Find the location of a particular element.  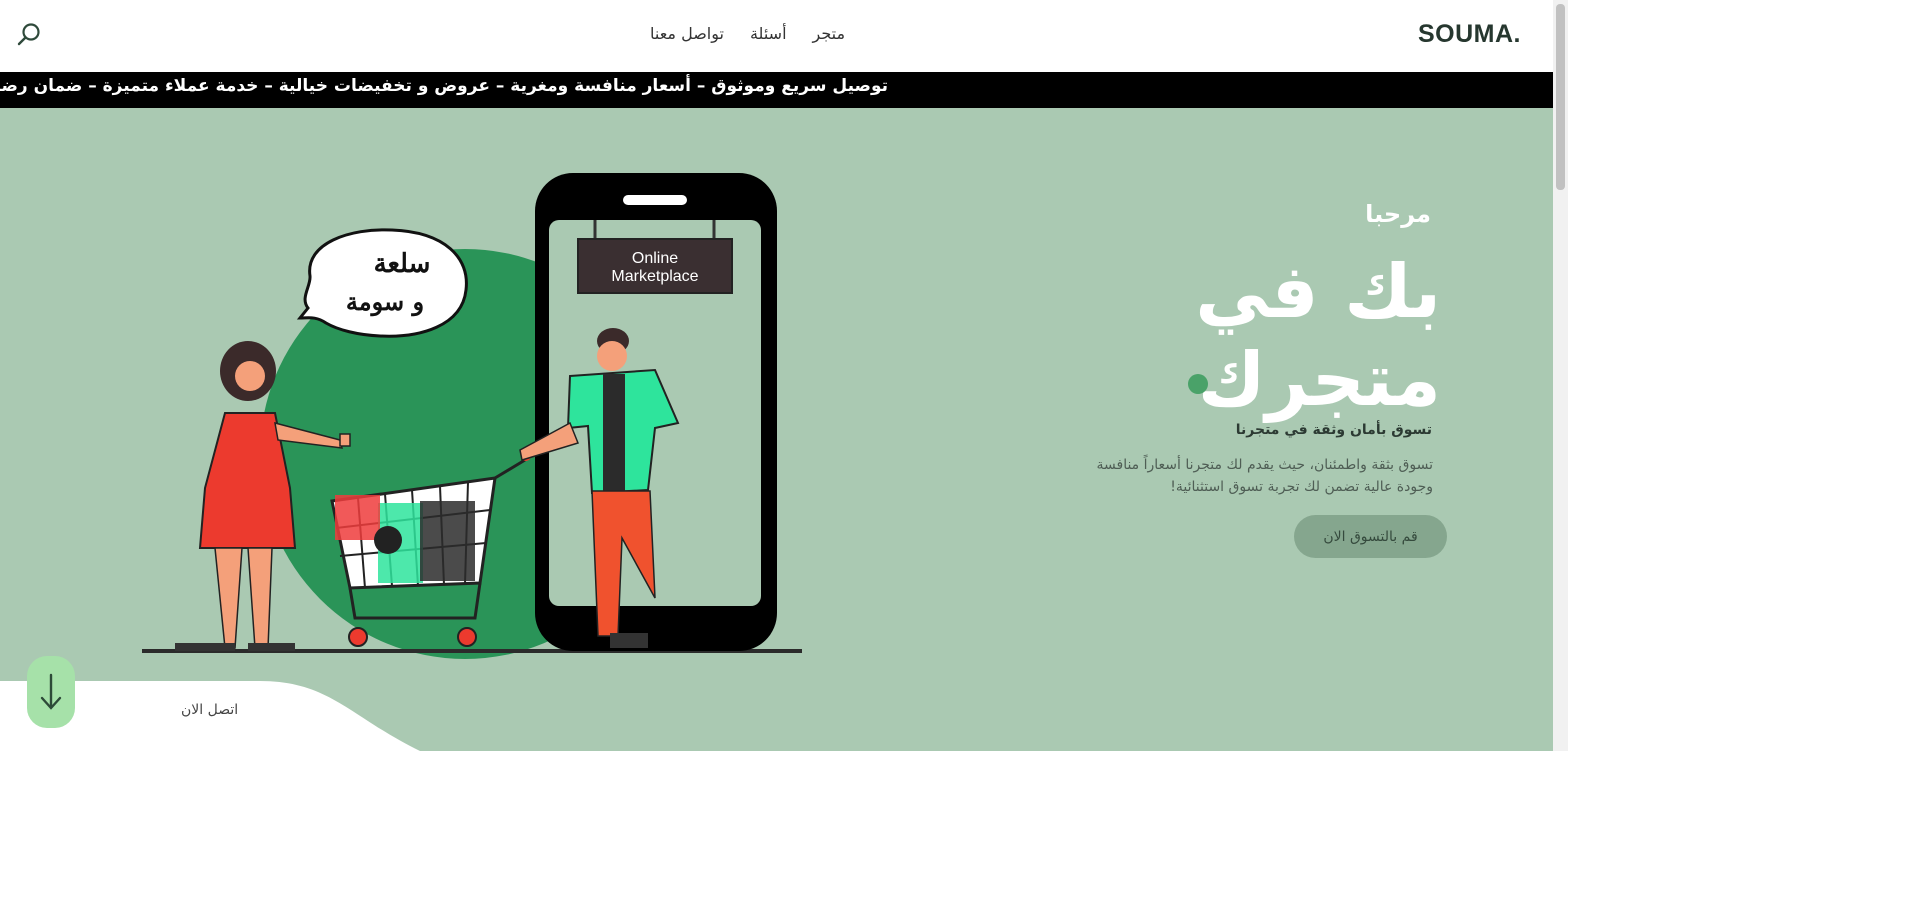

search-icon is located at coordinates (29, 35).